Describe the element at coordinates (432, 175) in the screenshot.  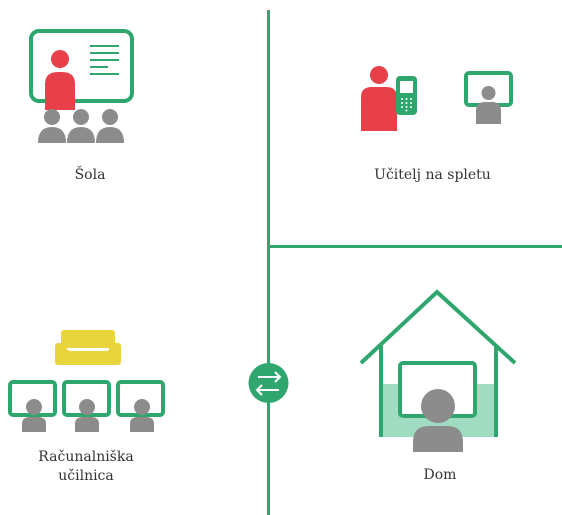
I see `label-ucitelj-na-spletu: Učitelj na spletu` at that location.